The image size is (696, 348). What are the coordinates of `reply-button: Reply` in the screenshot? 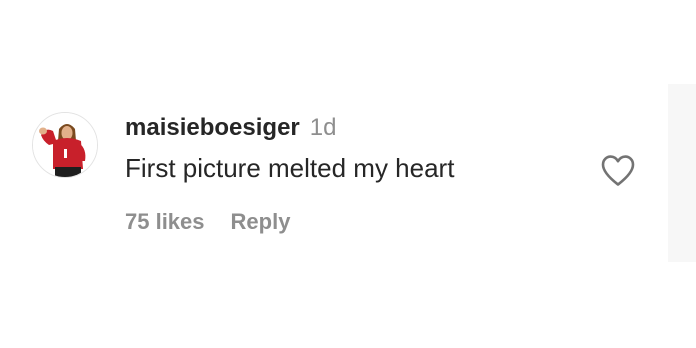 It's located at (261, 222).